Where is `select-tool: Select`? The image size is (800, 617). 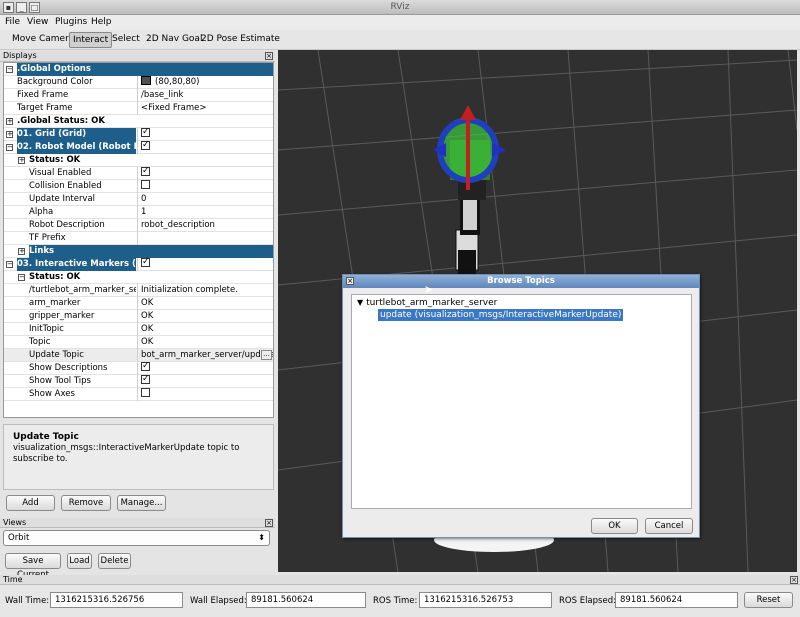
select-tool: Select is located at coordinates (126, 40).